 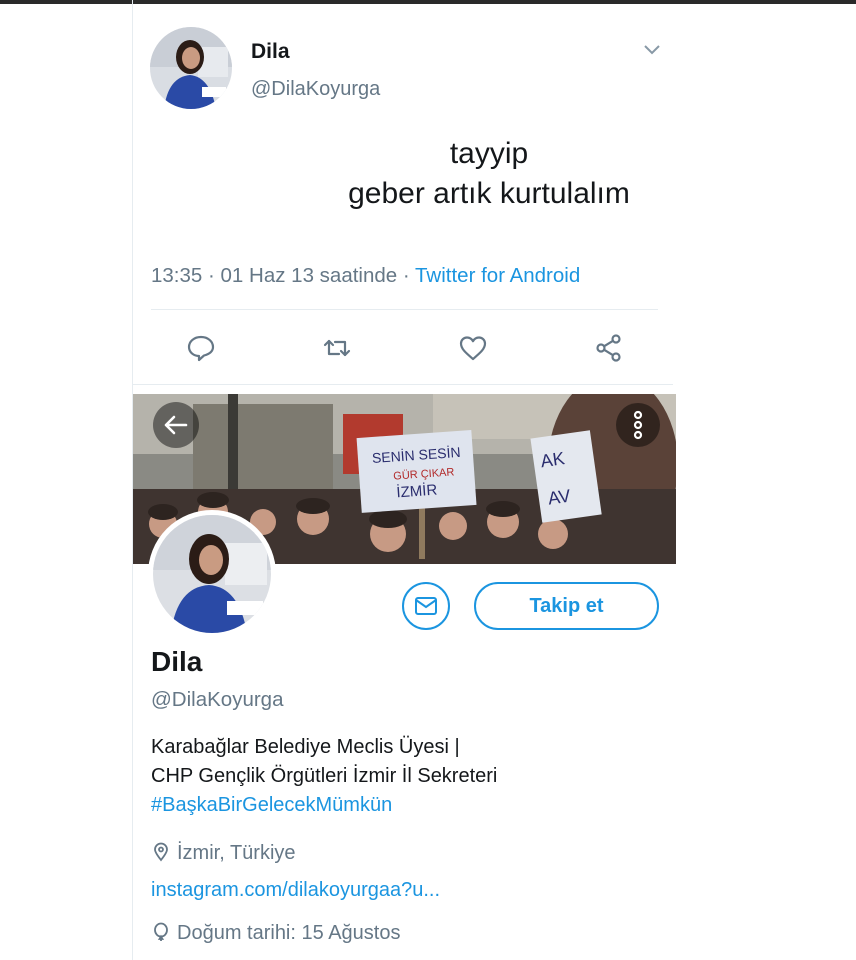 I want to click on sign-1-line-3: İZMİR, so click(x=417, y=491).